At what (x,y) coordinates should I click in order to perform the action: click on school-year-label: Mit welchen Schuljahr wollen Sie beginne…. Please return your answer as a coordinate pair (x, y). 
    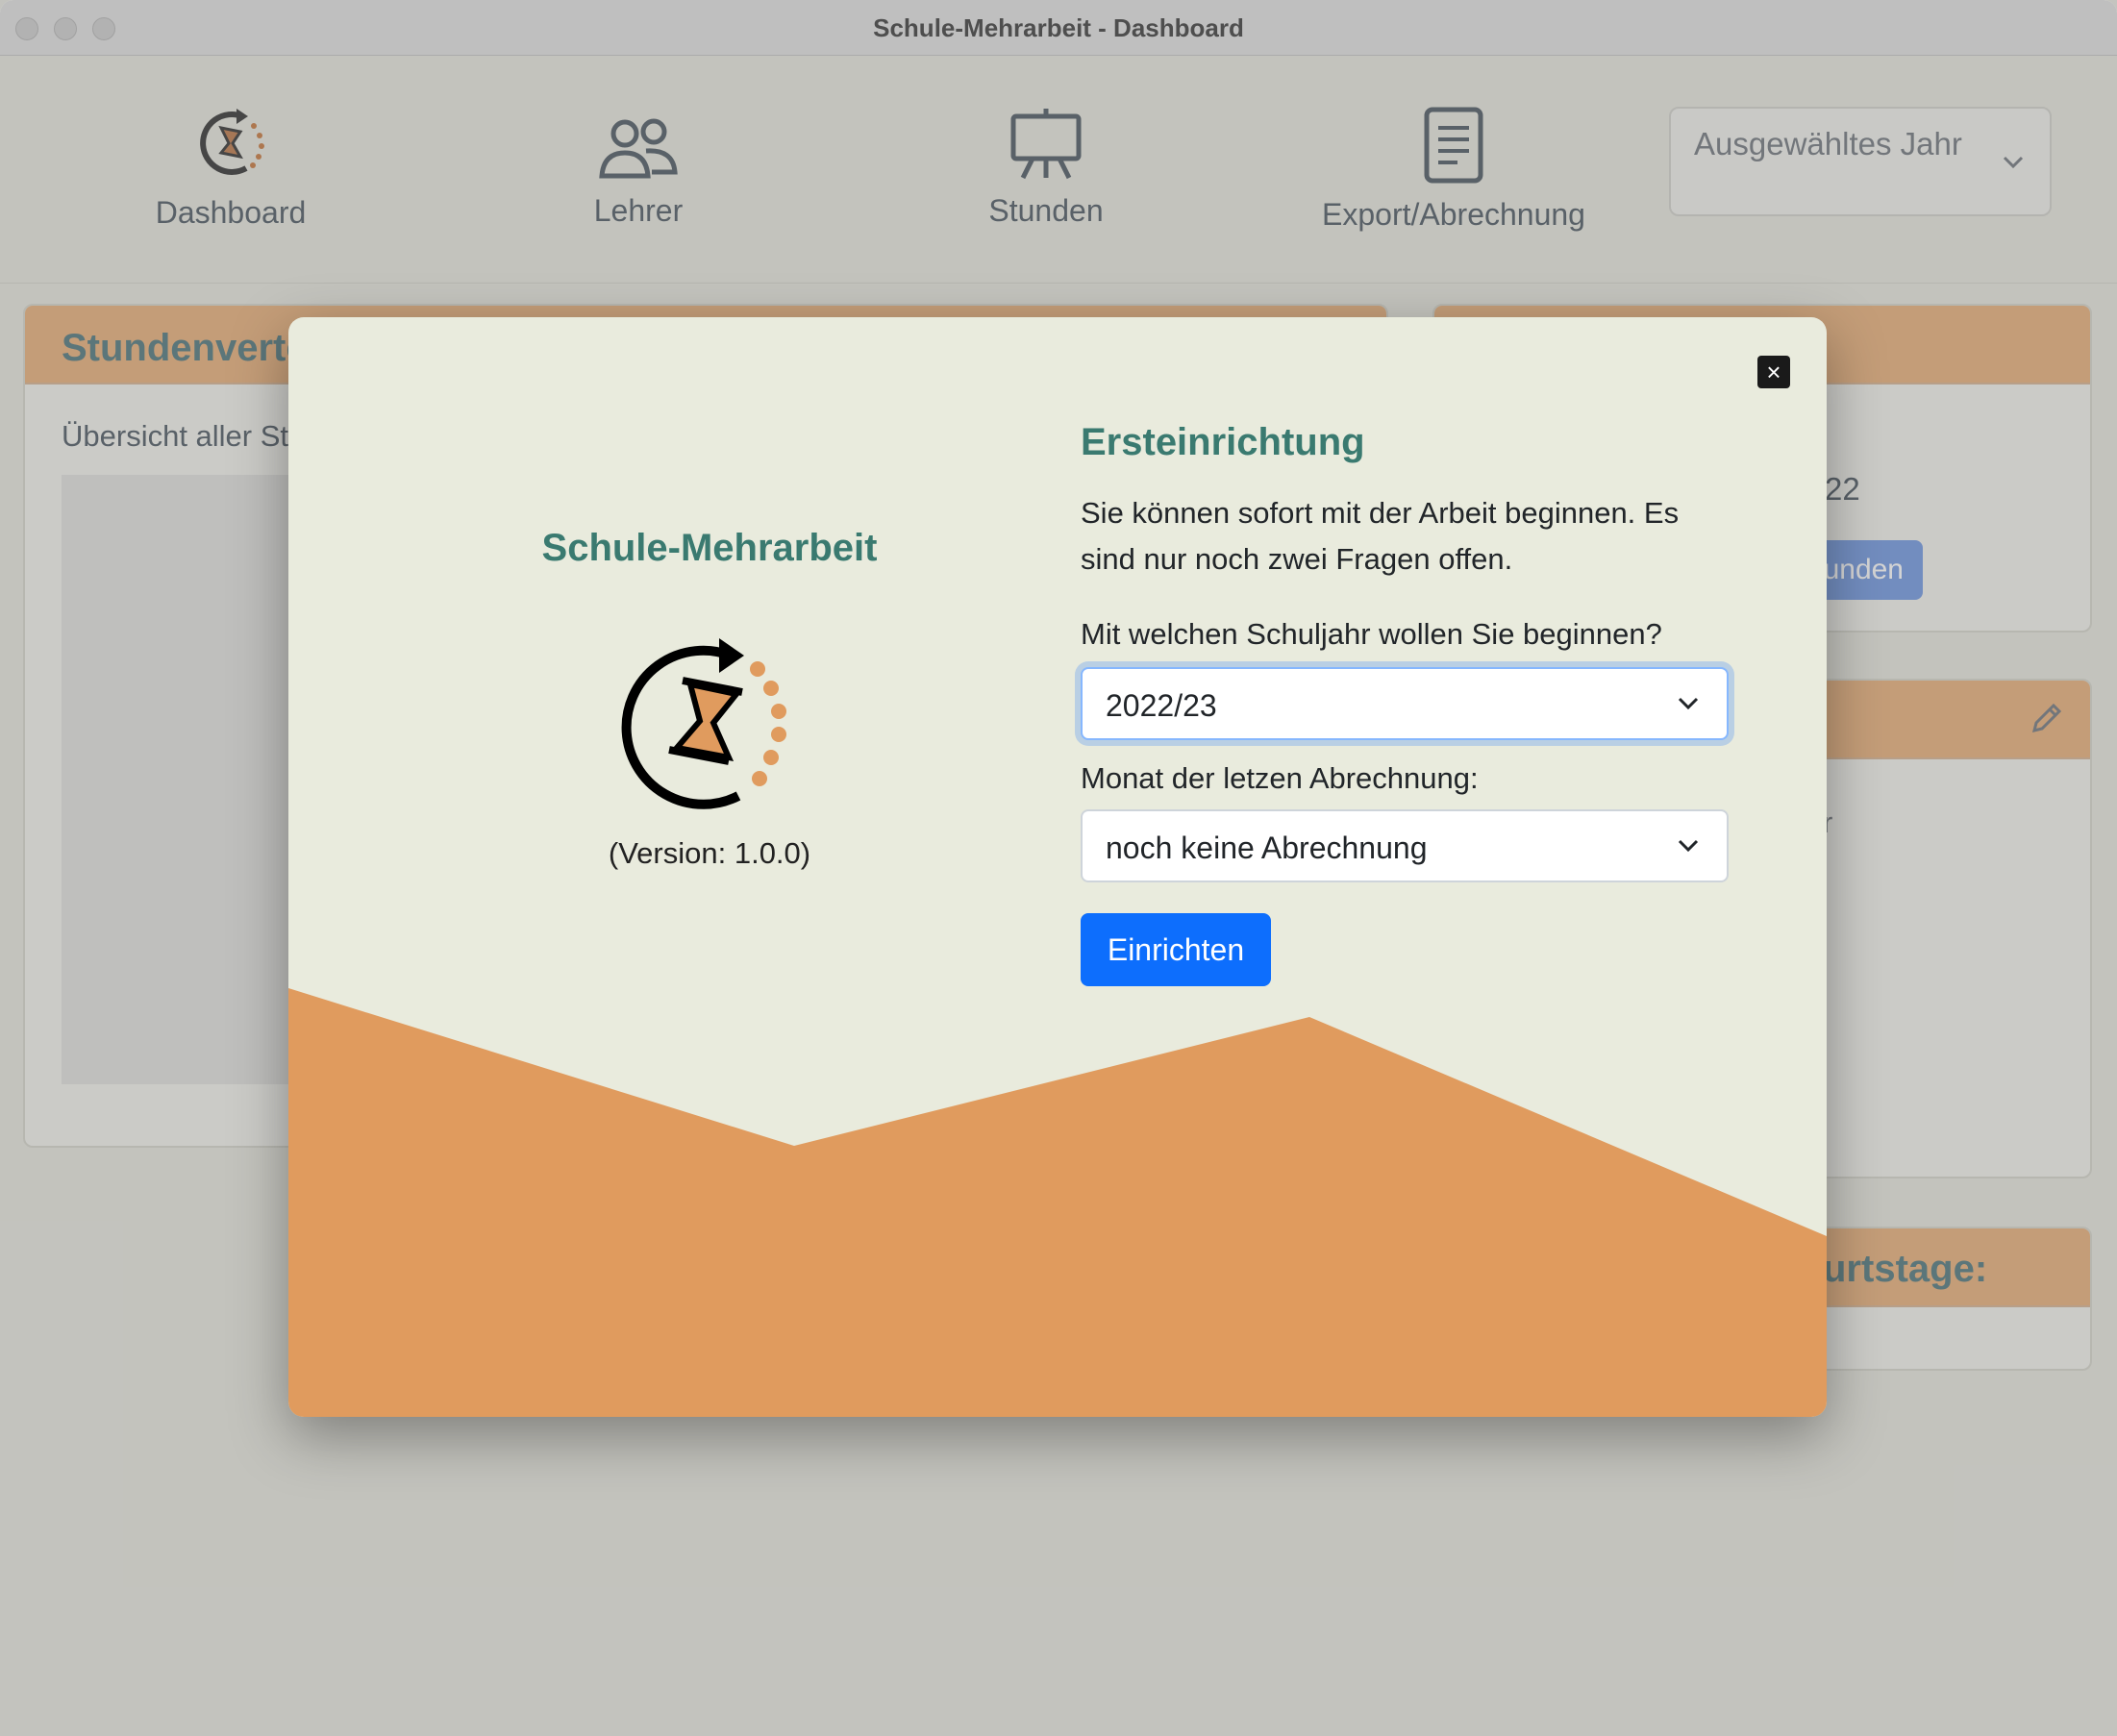
    Looking at the image, I should click on (1371, 634).